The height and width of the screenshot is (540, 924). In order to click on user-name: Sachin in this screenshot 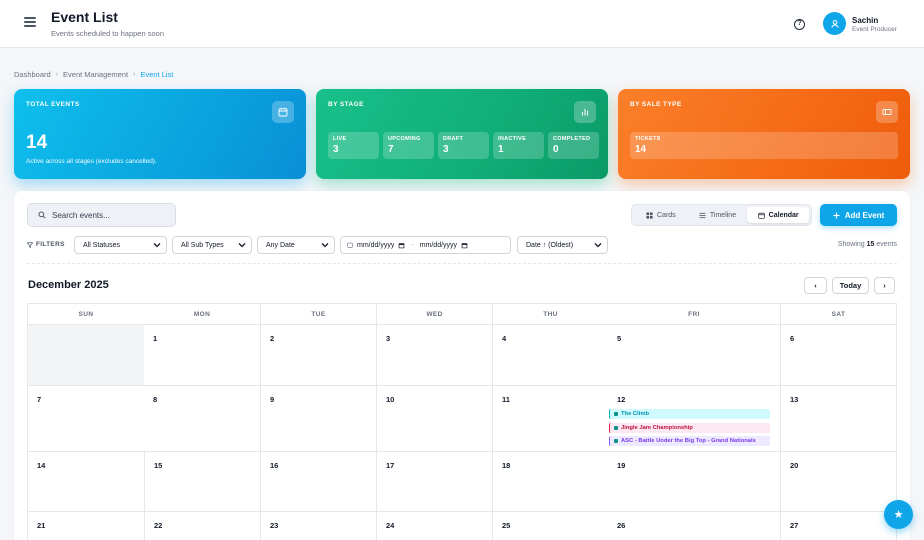, I will do `click(865, 20)`.